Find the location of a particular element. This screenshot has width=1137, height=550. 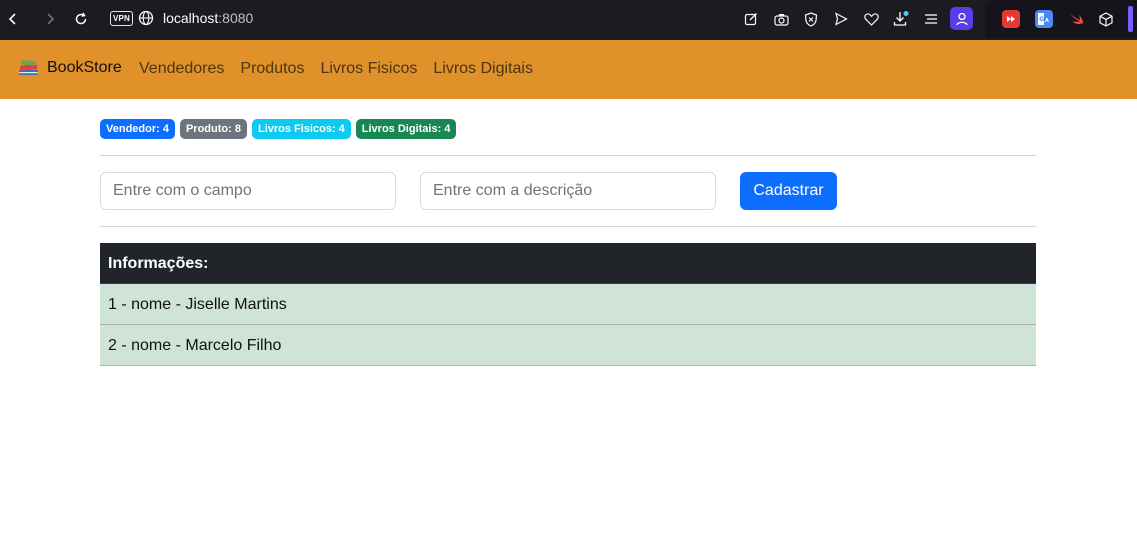

reload-icon is located at coordinates (81, 19).